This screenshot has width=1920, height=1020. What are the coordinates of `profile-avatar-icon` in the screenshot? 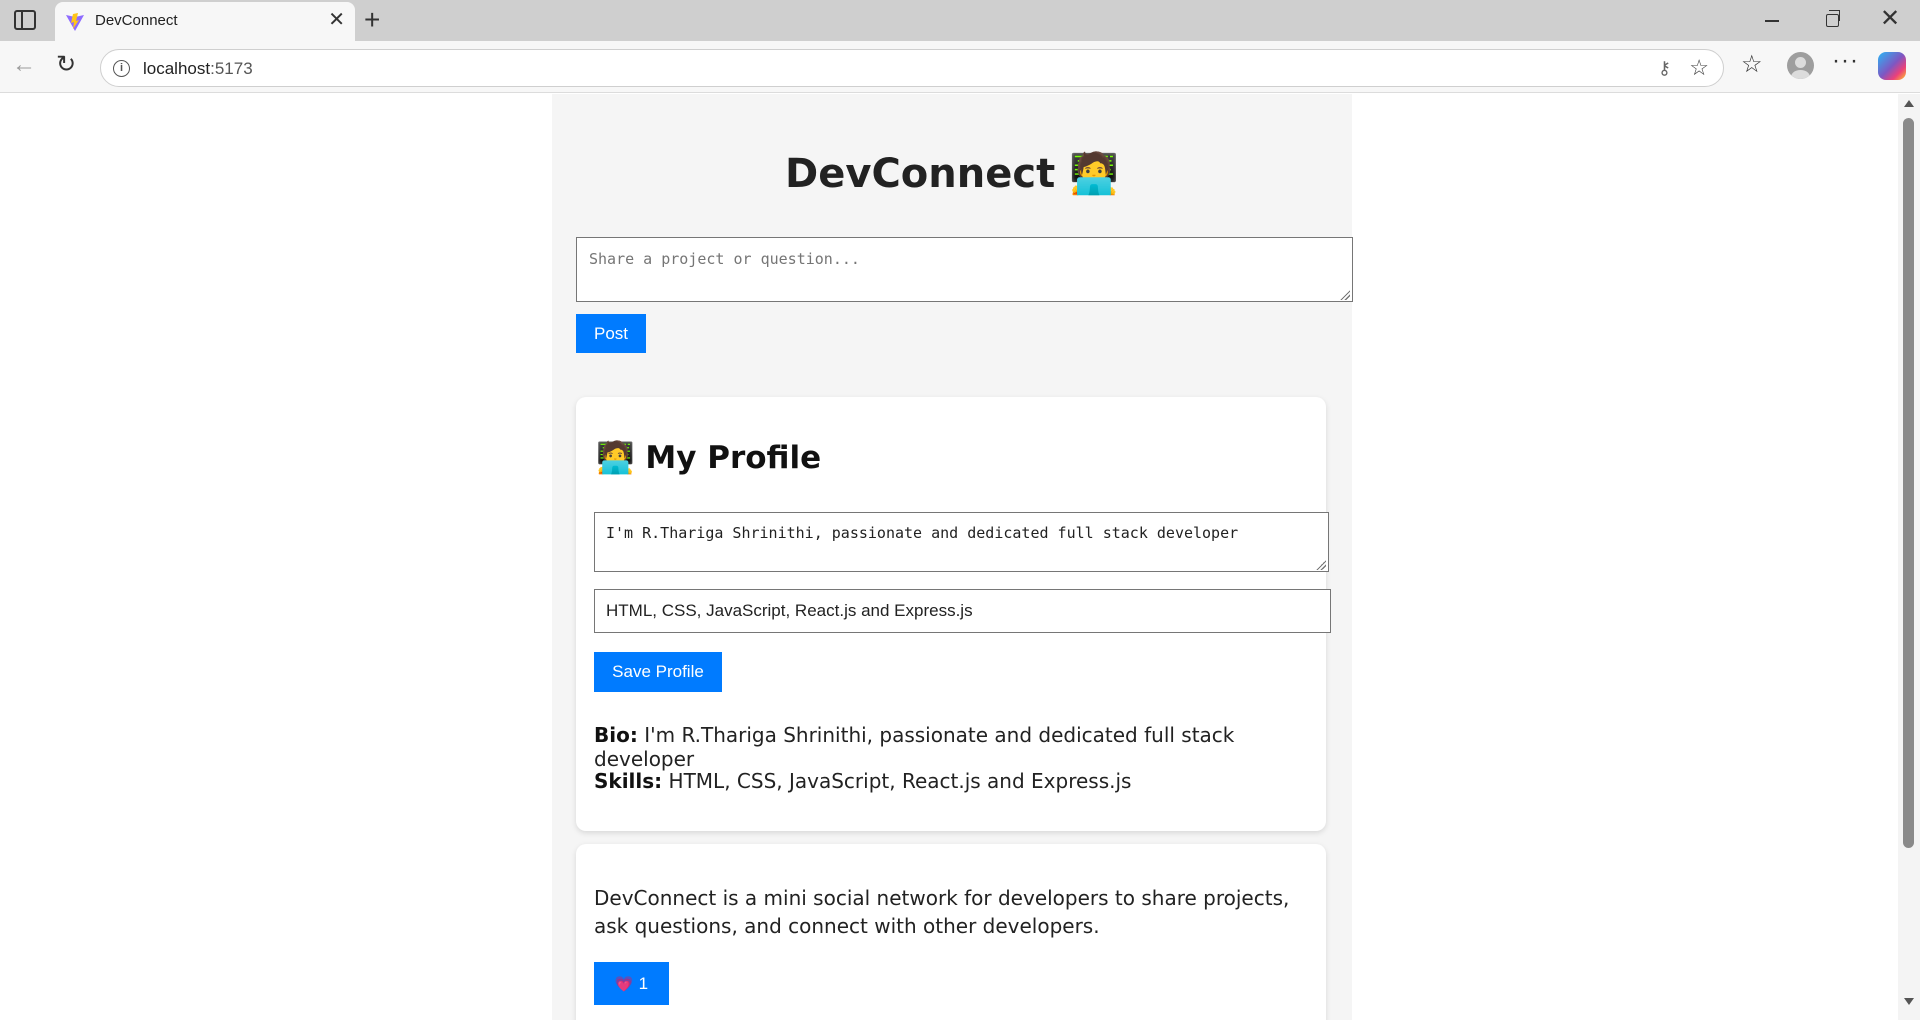 It's located at (1800, 65).